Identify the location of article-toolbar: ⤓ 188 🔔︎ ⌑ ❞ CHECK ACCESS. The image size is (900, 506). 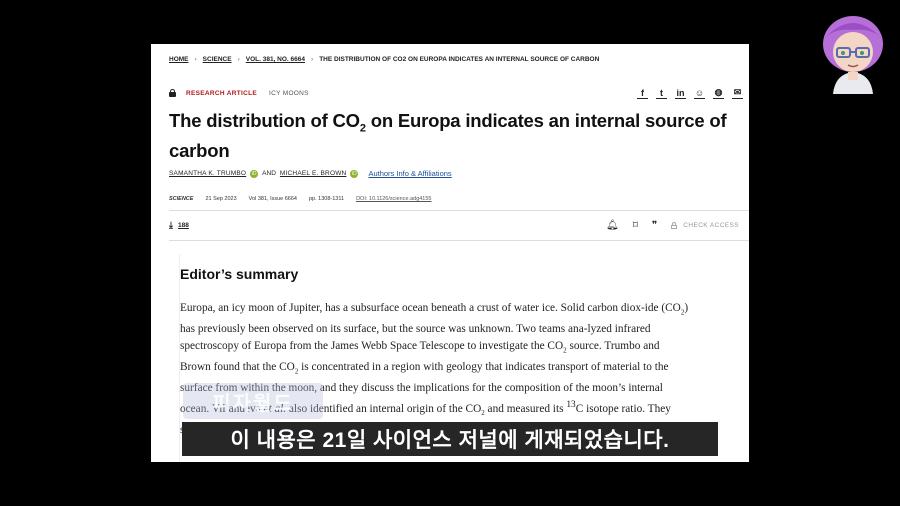
(454, 225).